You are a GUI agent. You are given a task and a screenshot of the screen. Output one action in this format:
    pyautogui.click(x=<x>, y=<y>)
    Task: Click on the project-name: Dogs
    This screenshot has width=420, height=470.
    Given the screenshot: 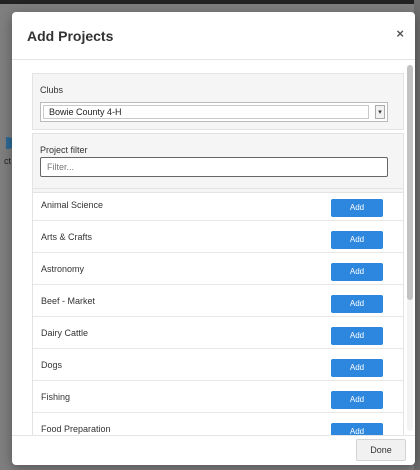 What is the action you would take?
    pyautogui.click(x=52, y=365)
    